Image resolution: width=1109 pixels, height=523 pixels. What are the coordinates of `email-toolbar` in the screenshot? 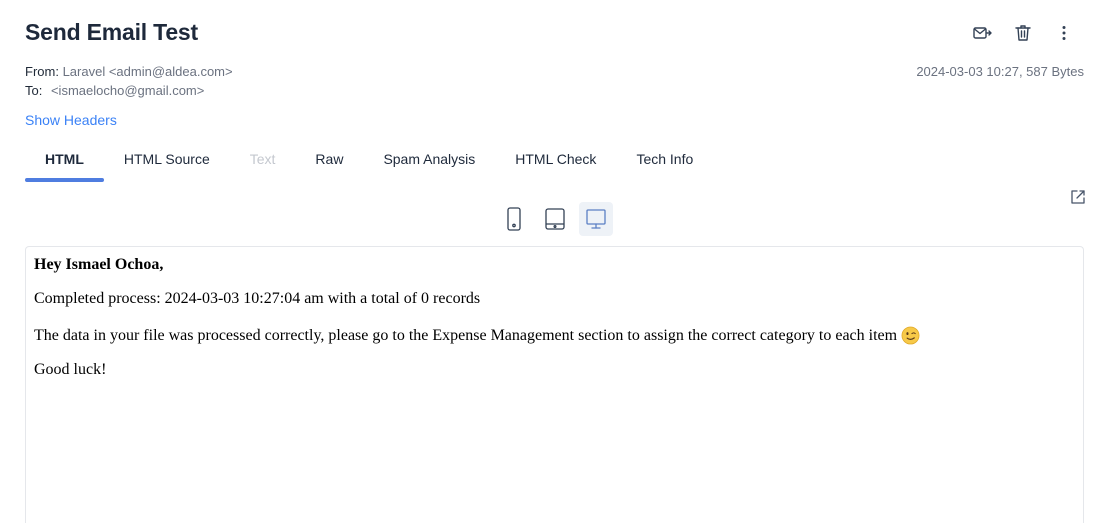 It's located at (1022, 33).